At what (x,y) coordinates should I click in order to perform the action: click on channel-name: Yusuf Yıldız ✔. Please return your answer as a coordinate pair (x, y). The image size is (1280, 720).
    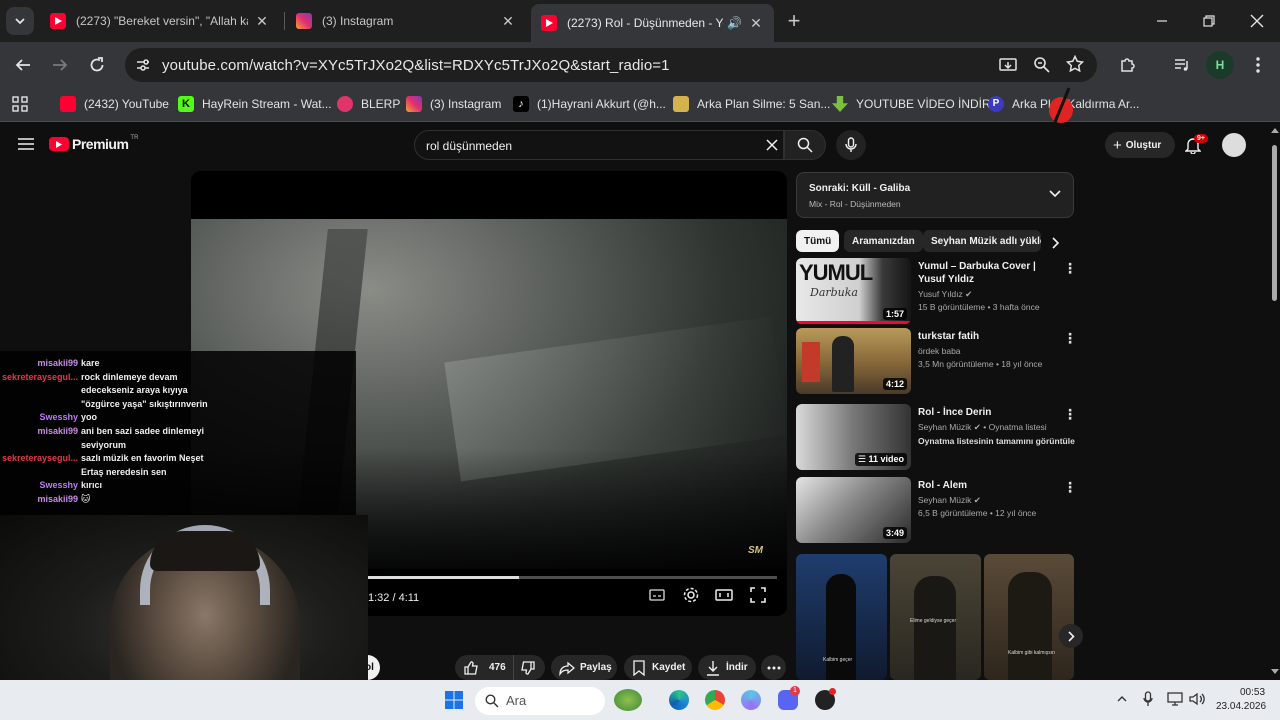
    Looking at the image, I should click on (945, 294).